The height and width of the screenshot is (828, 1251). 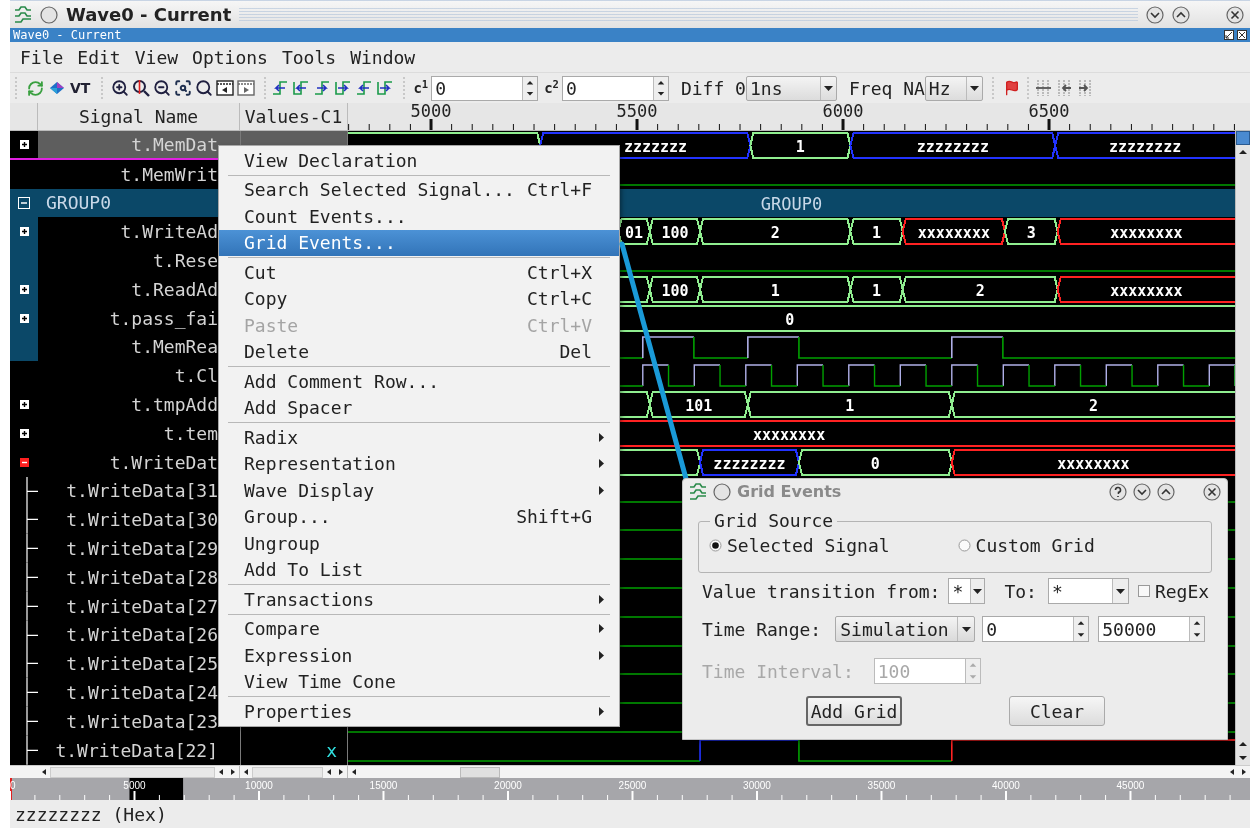 What do you see at coordinates (419, 407) in the screenshot?
I see `menu-option: Add Spacer` at bounding box center [419, 407].